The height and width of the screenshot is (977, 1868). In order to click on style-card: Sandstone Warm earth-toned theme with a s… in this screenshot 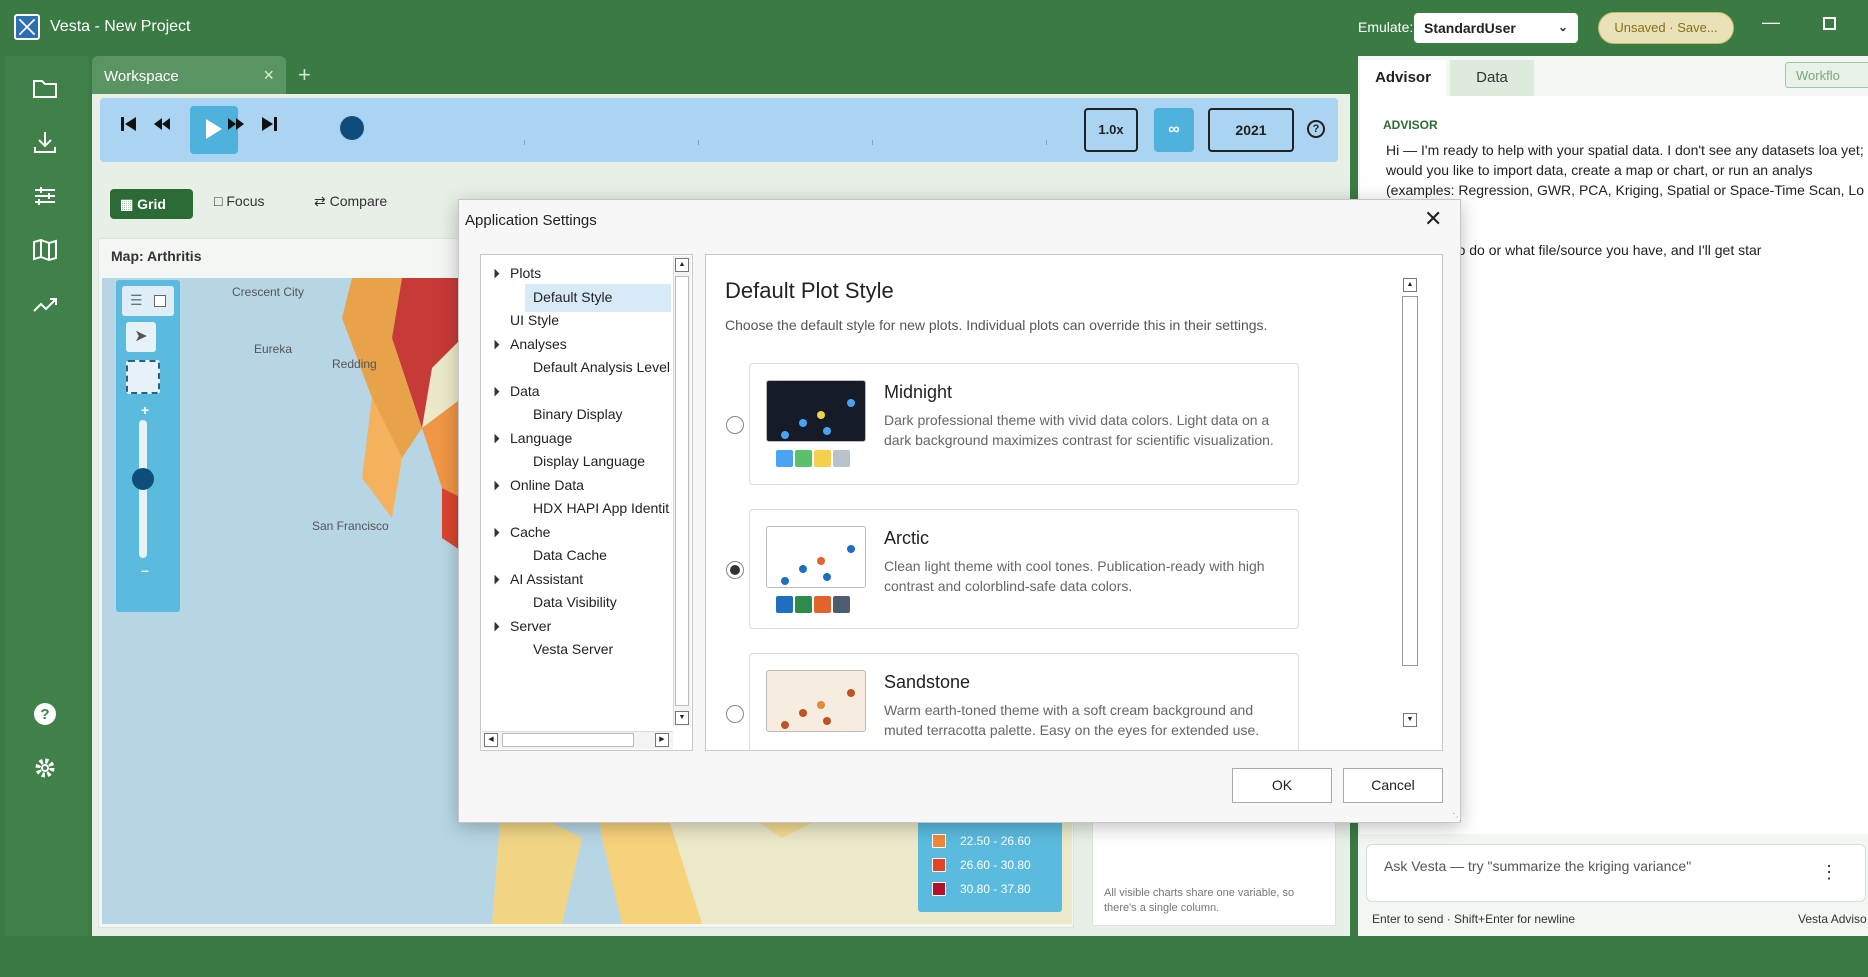, I will do `click(1024, 701)`.